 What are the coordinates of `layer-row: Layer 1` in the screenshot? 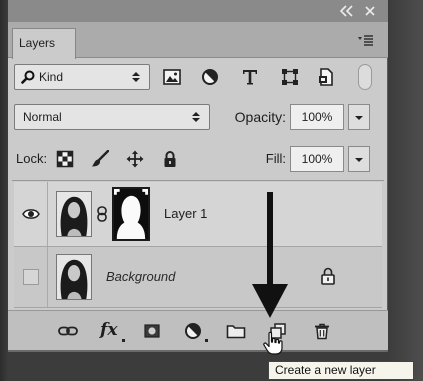 It's located at (198, 214).